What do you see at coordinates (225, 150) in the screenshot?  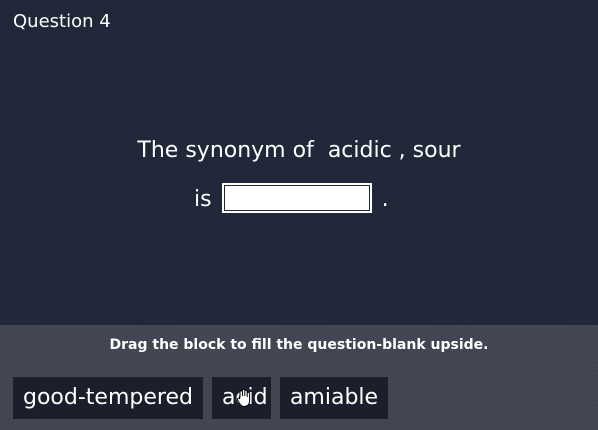 I see `sentence-prefix: The synonym of` at bounding box center [225, 150].